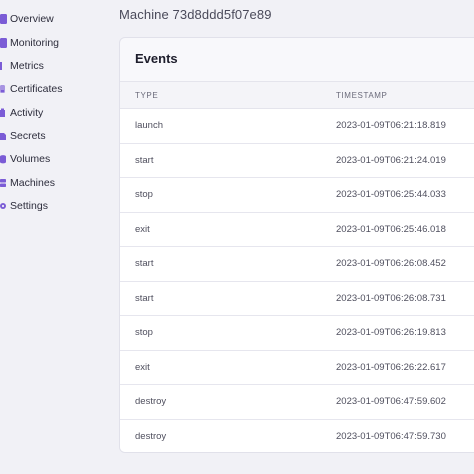 The width and height of the screenshot is (474, 474). I want to click on table-row: exit 2023-01-09T06:25:46.018, so click(297, 229).